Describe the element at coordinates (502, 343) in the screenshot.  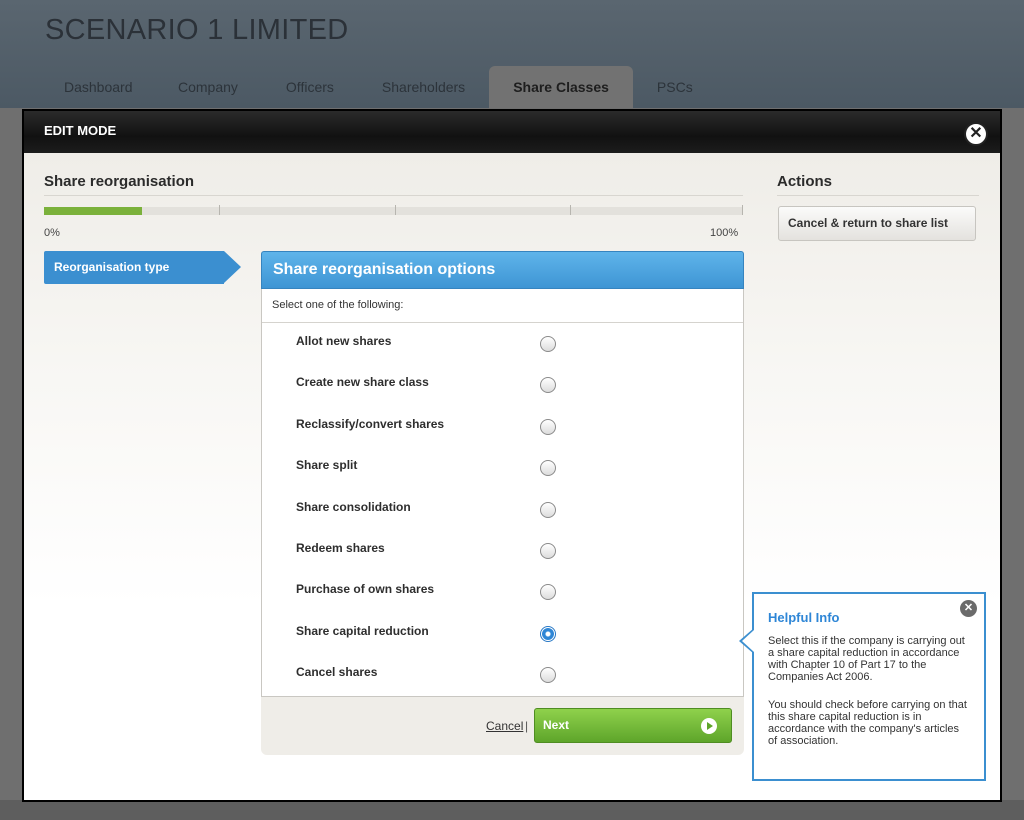
I see `option-row: Allot new shares` at that location.